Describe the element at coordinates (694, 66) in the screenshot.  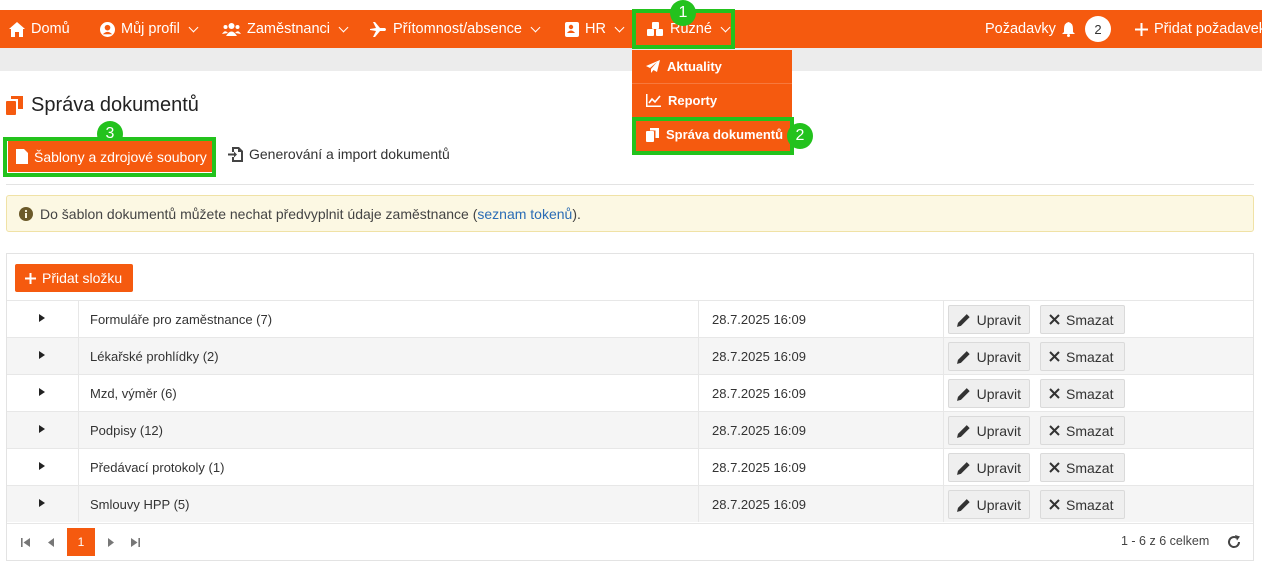
I see `menu-item-news-label: Aktuality` at that location.